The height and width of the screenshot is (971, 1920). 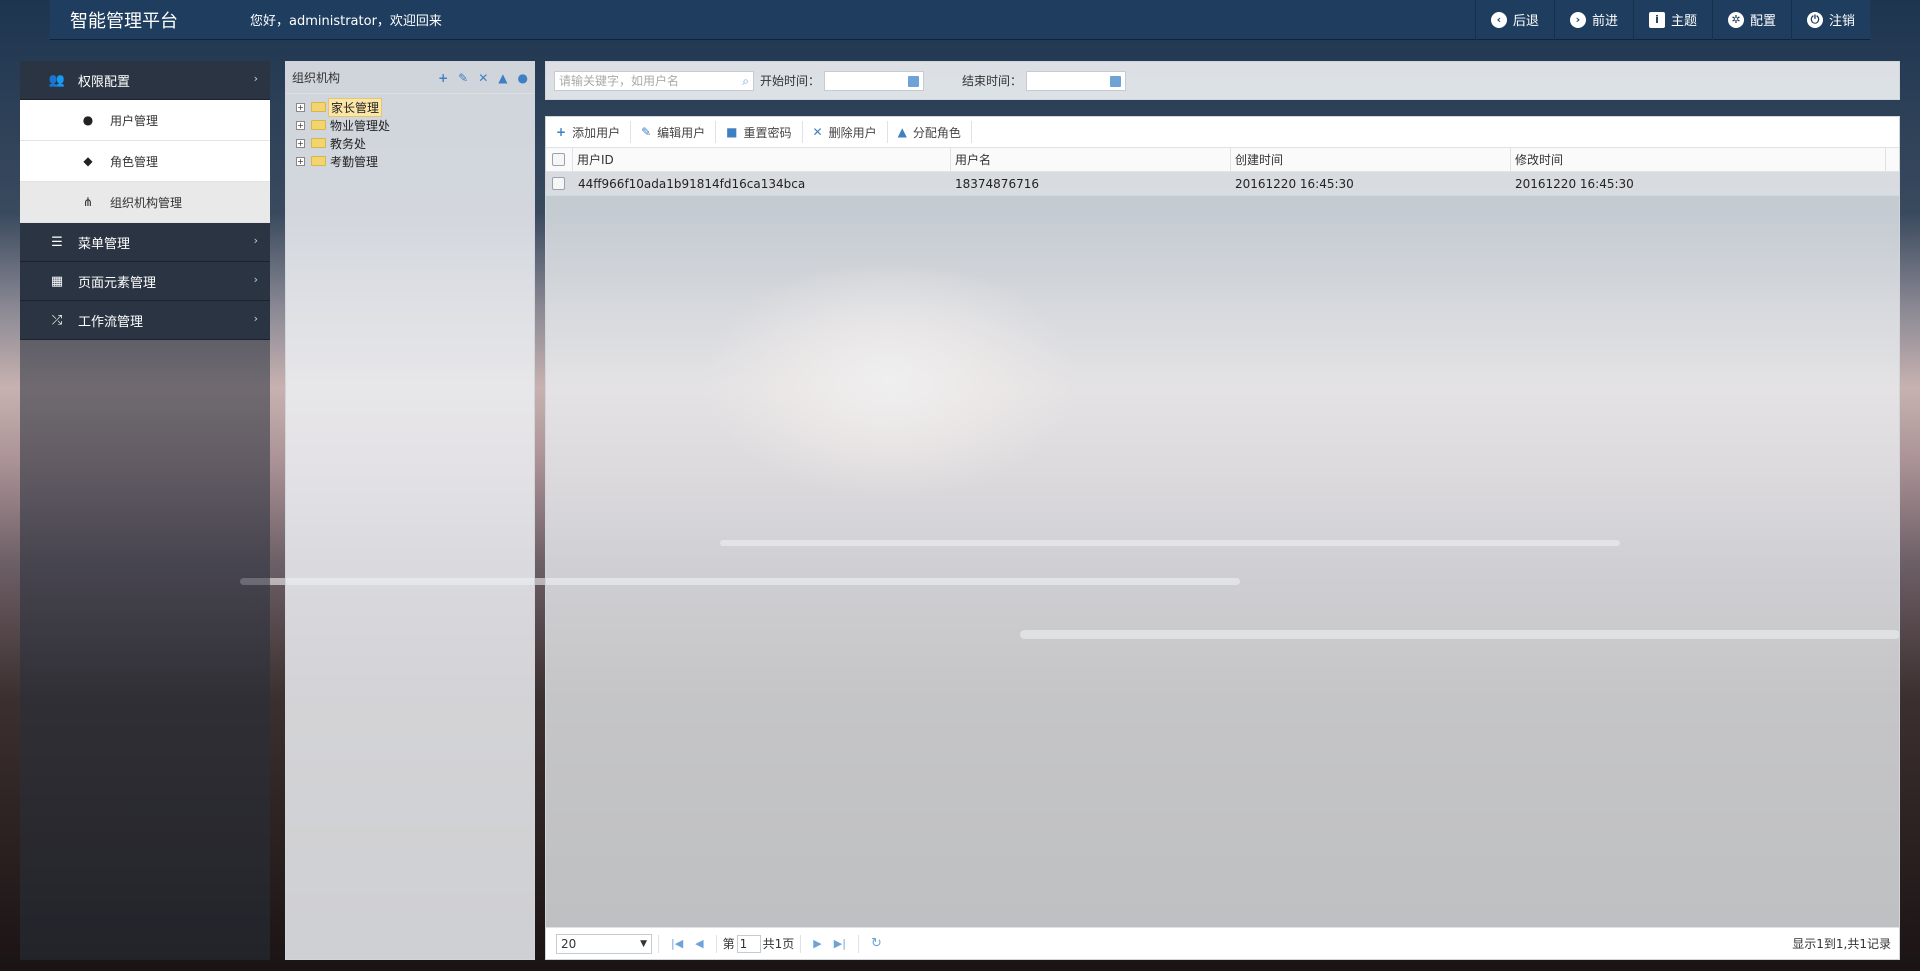 I want to click on sidebar-group-label: 页面元素管理, so click(x=117, y=283).